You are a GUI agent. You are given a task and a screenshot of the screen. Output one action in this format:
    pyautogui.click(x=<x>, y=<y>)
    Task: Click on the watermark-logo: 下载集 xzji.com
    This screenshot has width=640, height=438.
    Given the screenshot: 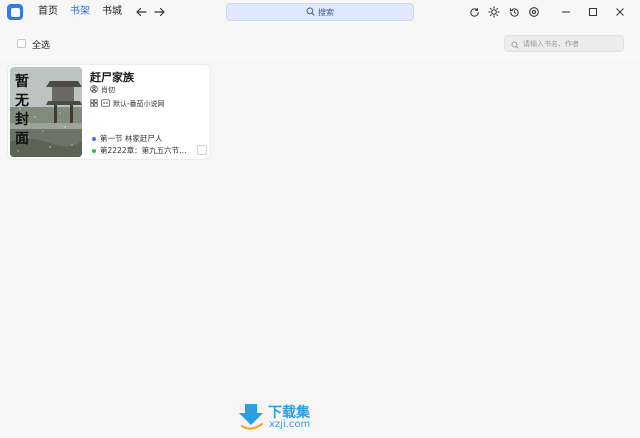 What is the action you would take?
    pyautogui.click(x=281, y=417)
    